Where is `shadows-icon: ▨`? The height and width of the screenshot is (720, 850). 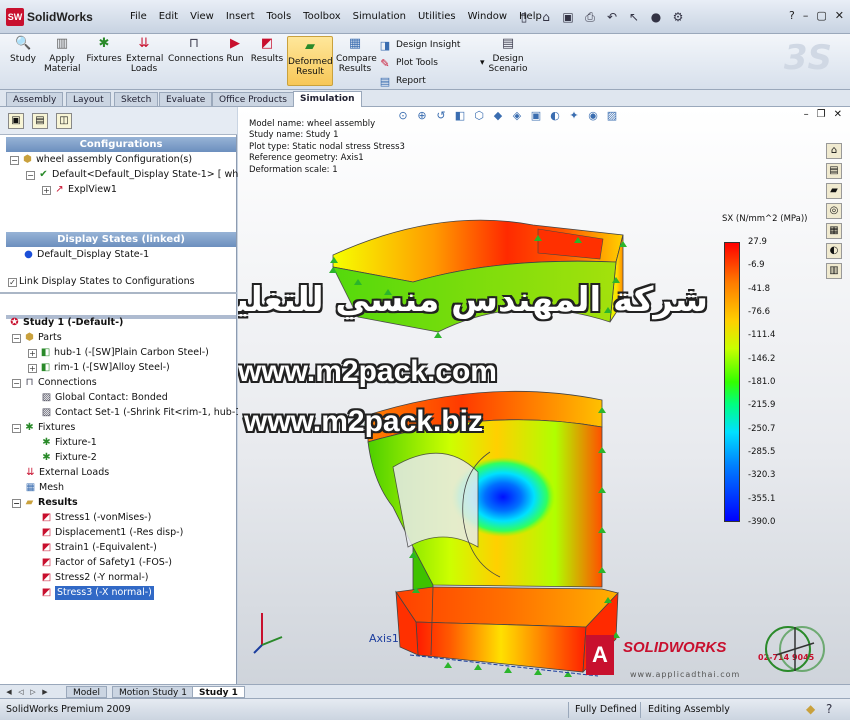
shadows-icon: ▨ is located at coordinates (612, 116).